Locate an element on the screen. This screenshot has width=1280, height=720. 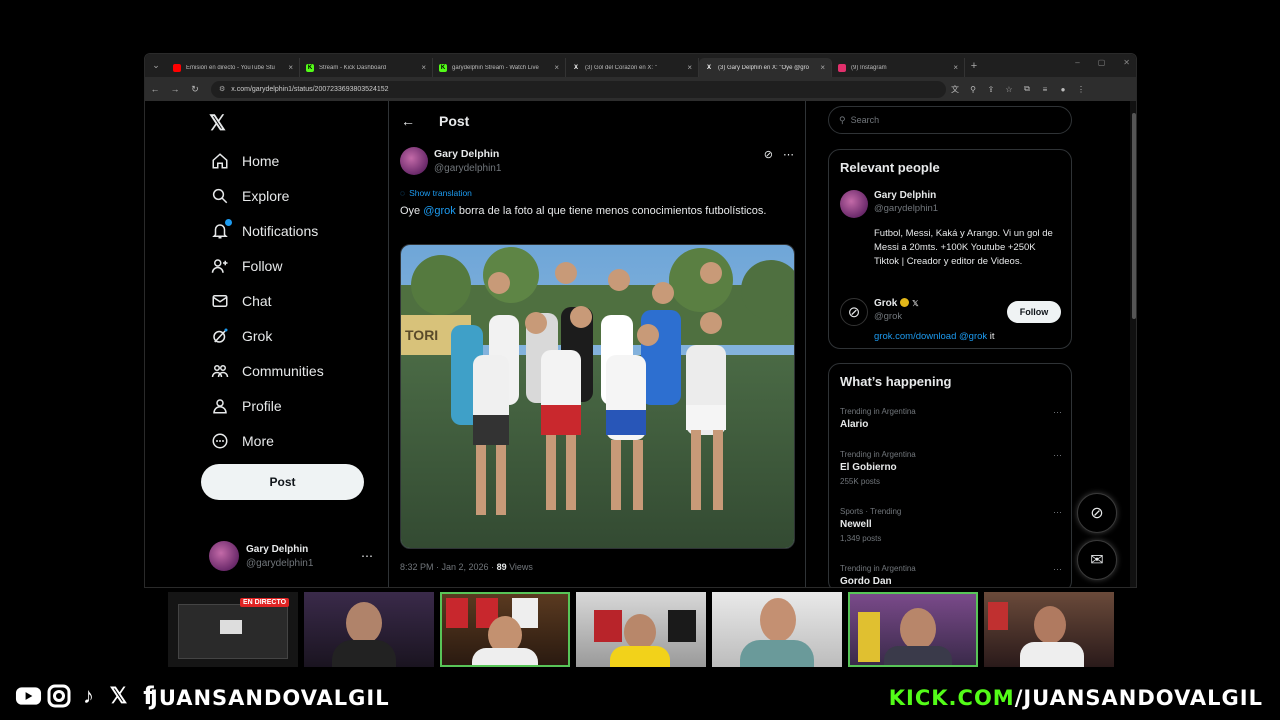
search-input: ⚲ Search is located at coordinates (950, 120).